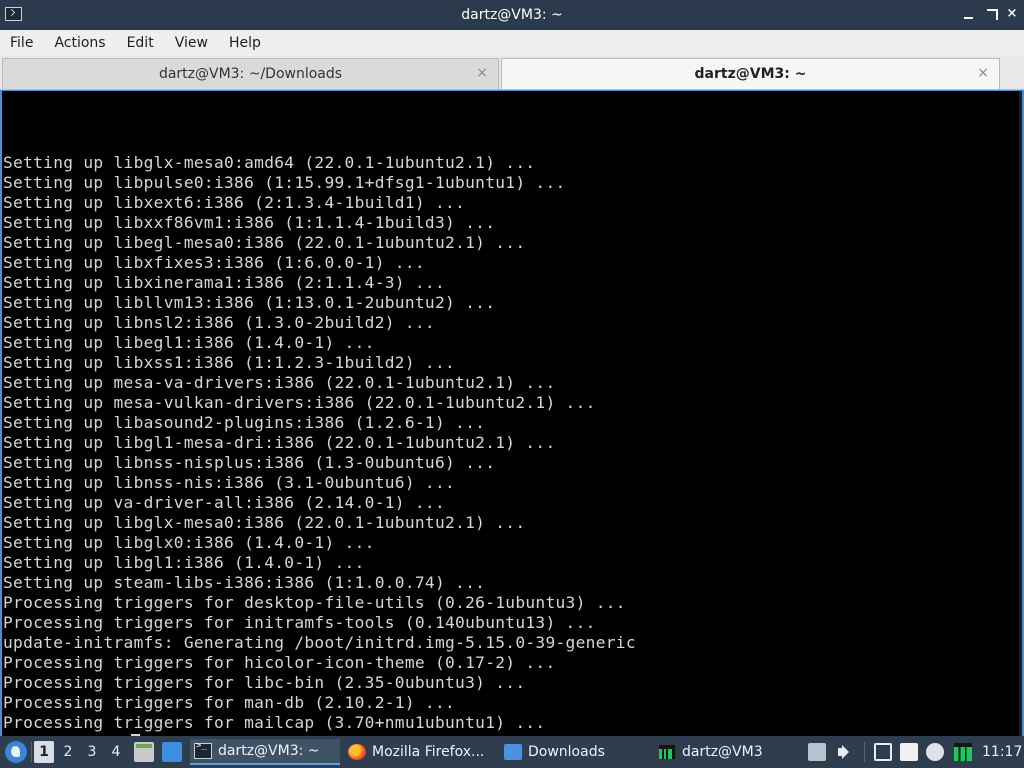 This screenshot has height=768, width=1024. I want to click on task-downloads: Downloads, so click(577, 752).